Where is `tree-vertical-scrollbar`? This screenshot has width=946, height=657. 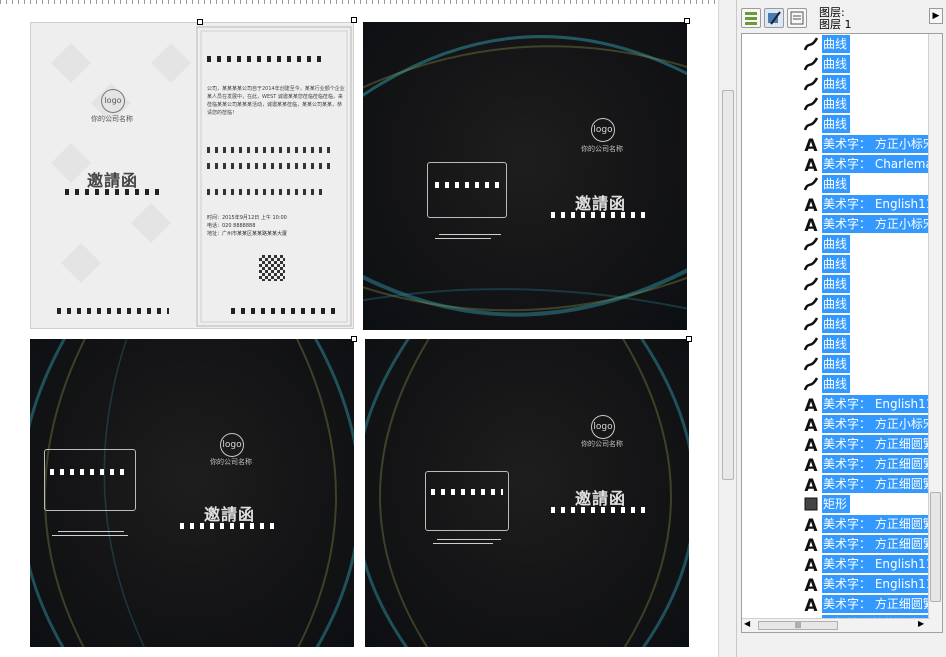 tree-vertical-scrollbar is located at coordinates (935, 333).